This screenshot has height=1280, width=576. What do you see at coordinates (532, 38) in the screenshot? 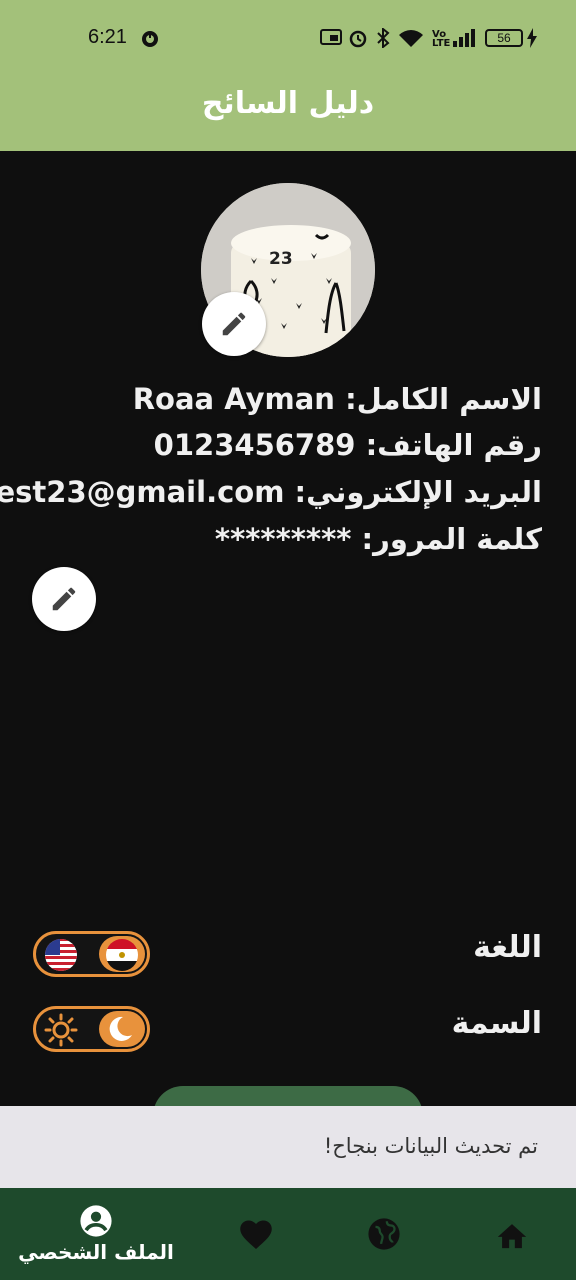
I see `charging-icon` at bounding box center [532, 38].